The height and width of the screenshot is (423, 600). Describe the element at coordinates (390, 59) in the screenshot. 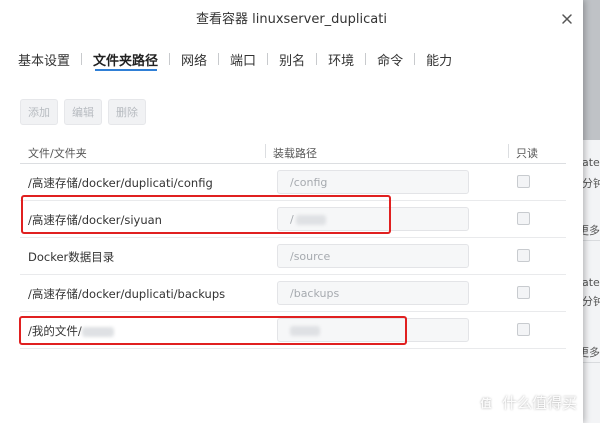

I see `tab-command: 命令` at that location.